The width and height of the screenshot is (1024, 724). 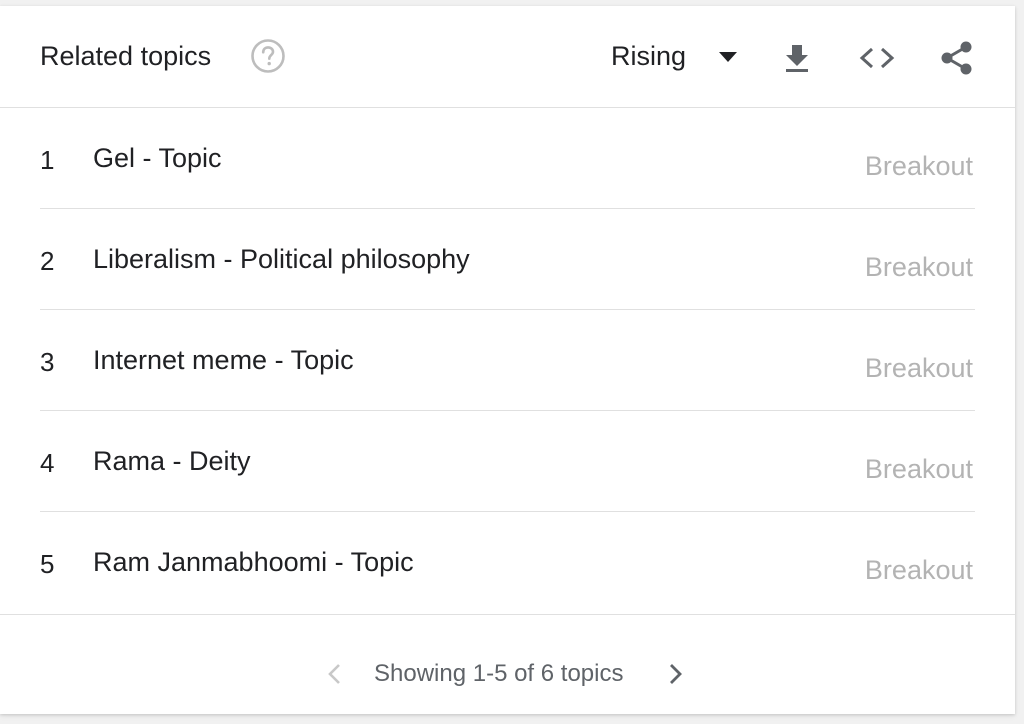 I want to click on rank-number: 5, so click(x=47, y=564).